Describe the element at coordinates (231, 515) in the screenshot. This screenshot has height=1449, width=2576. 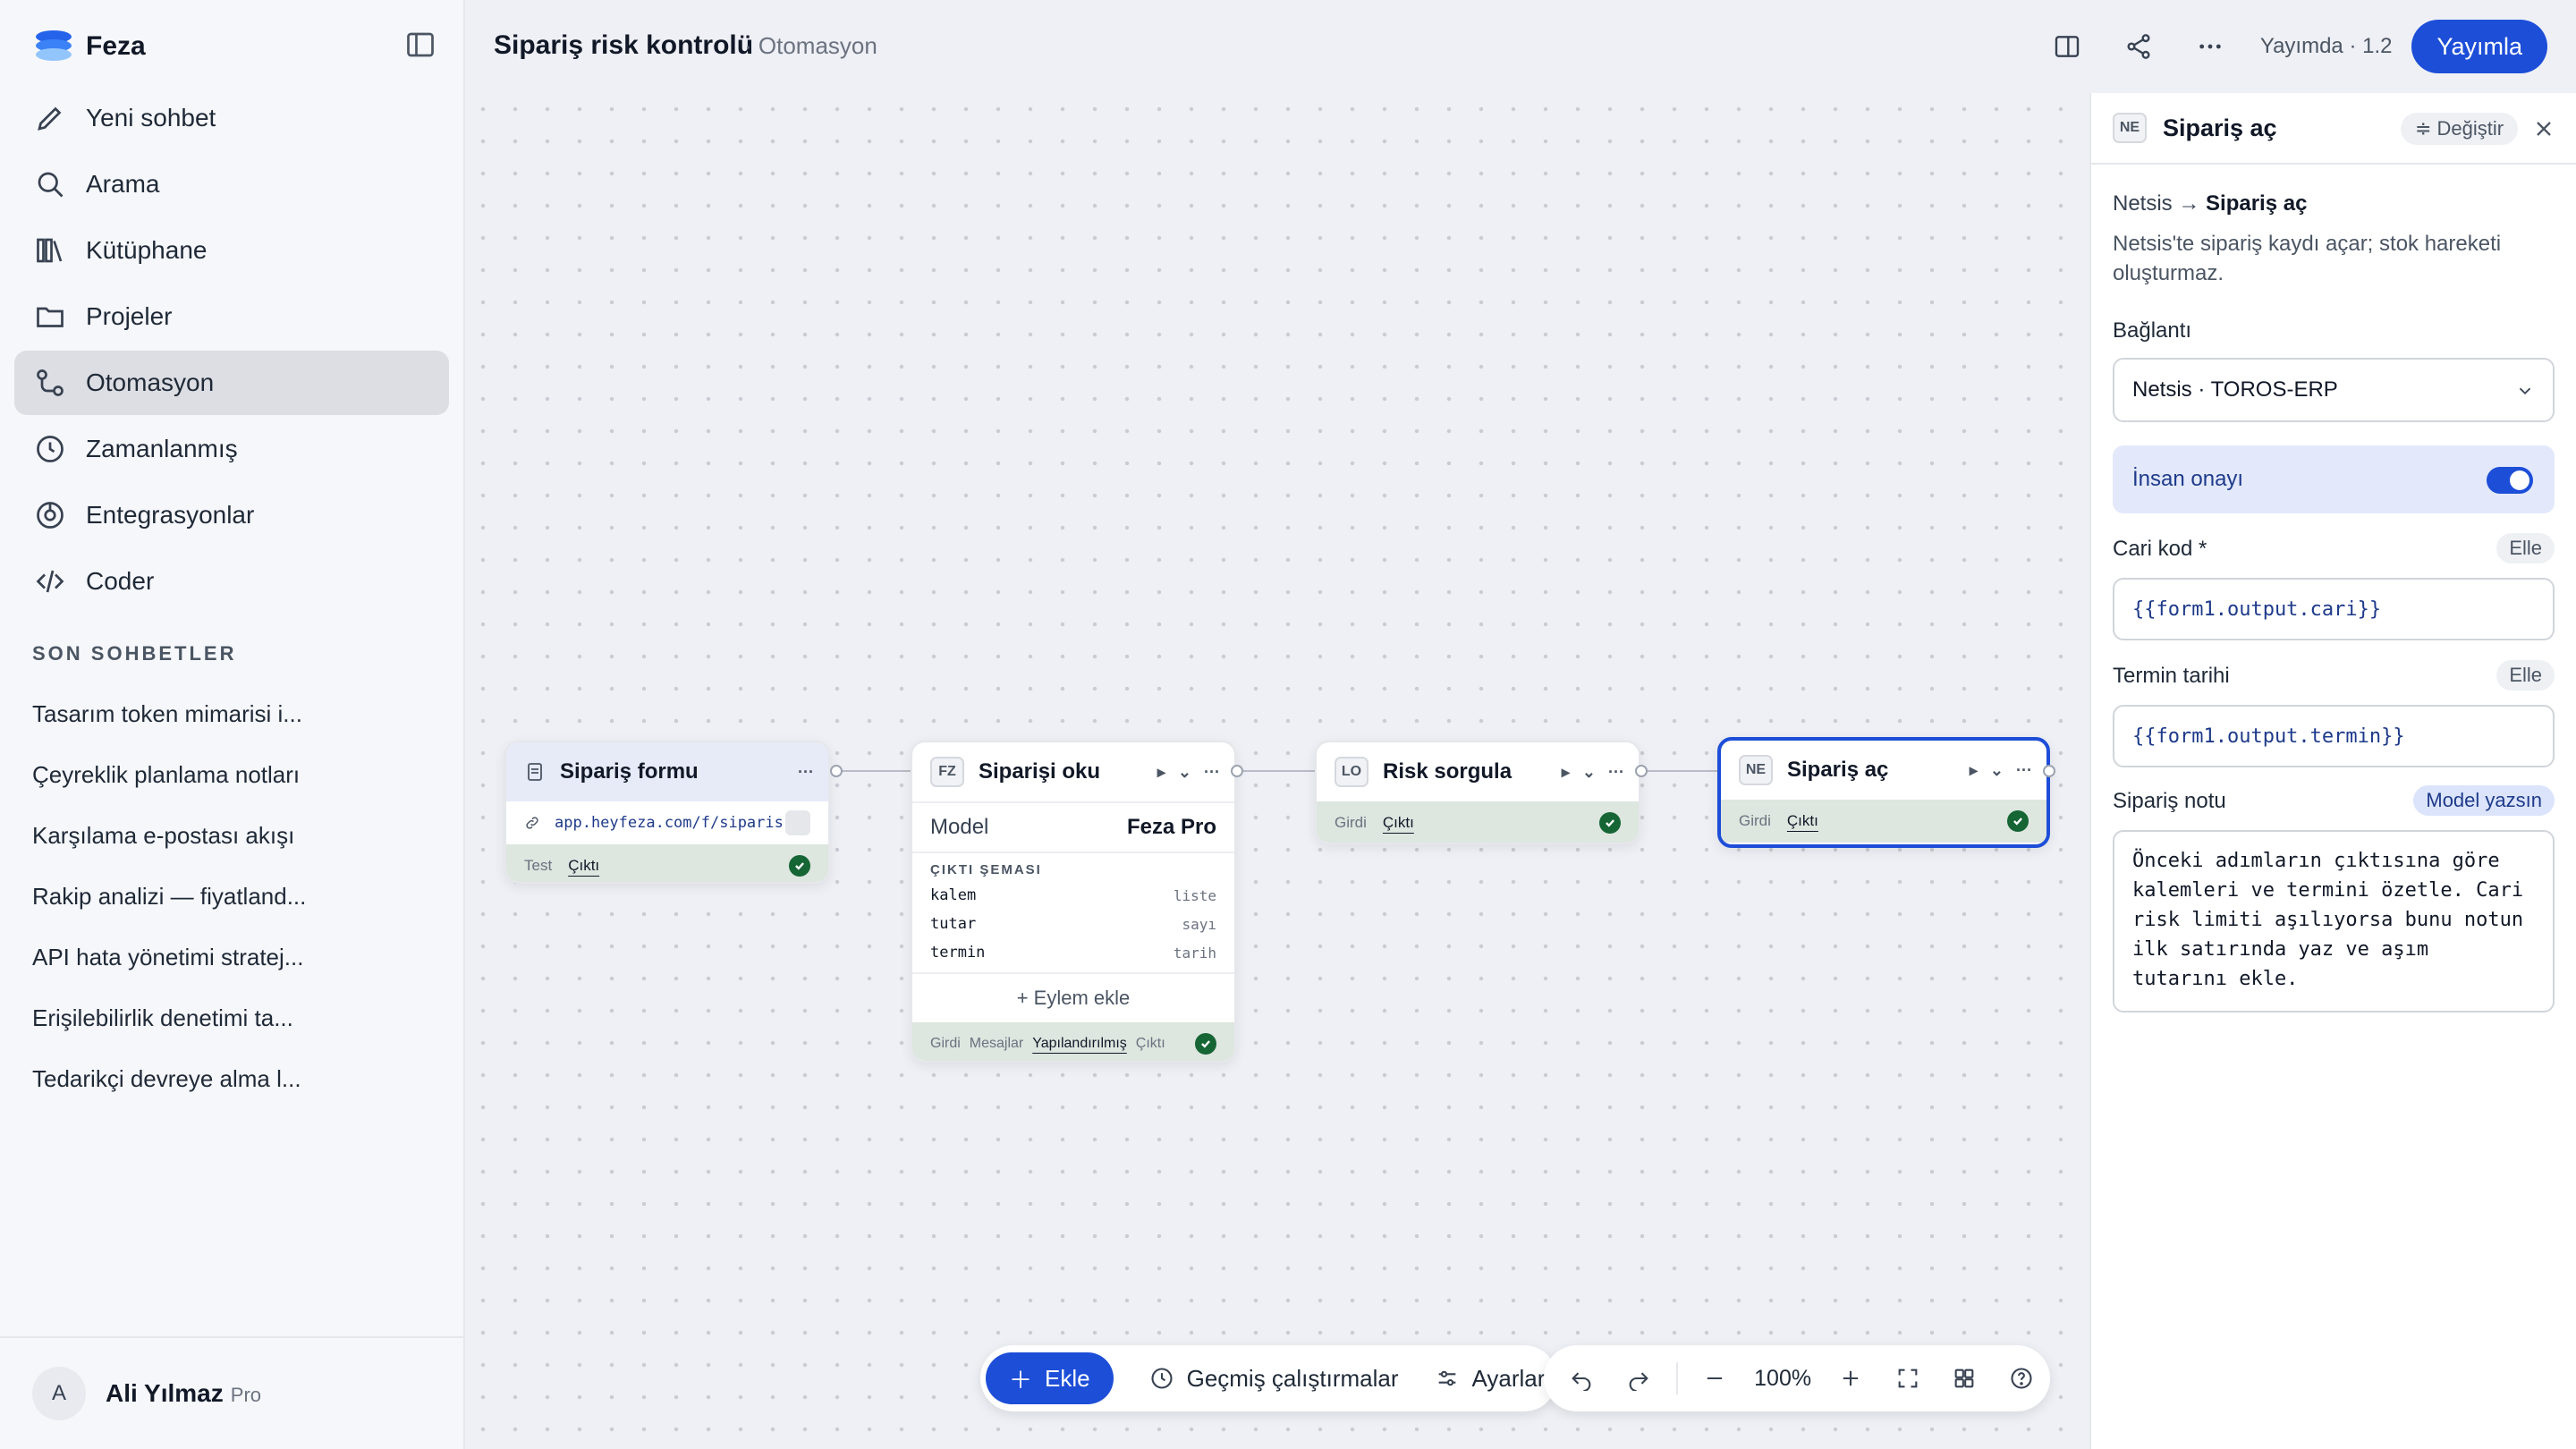
I see `sidebar-item-integrations: Entegrasyonlar` at that location.